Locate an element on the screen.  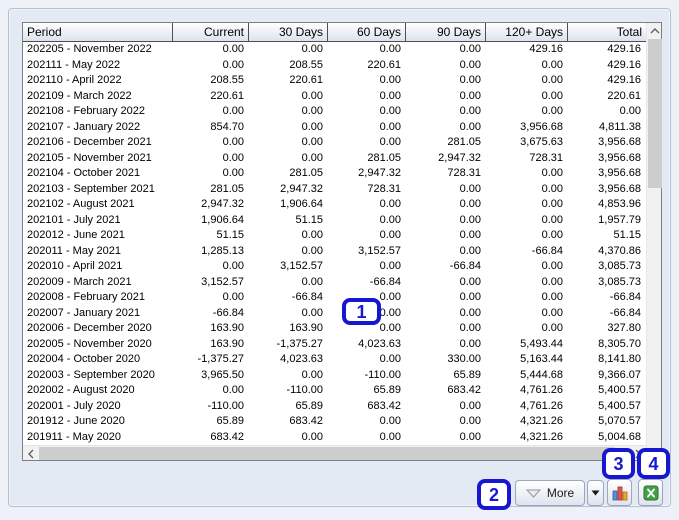
period-cell: 202108 - February 2022 is located at coordinates (86, 111).